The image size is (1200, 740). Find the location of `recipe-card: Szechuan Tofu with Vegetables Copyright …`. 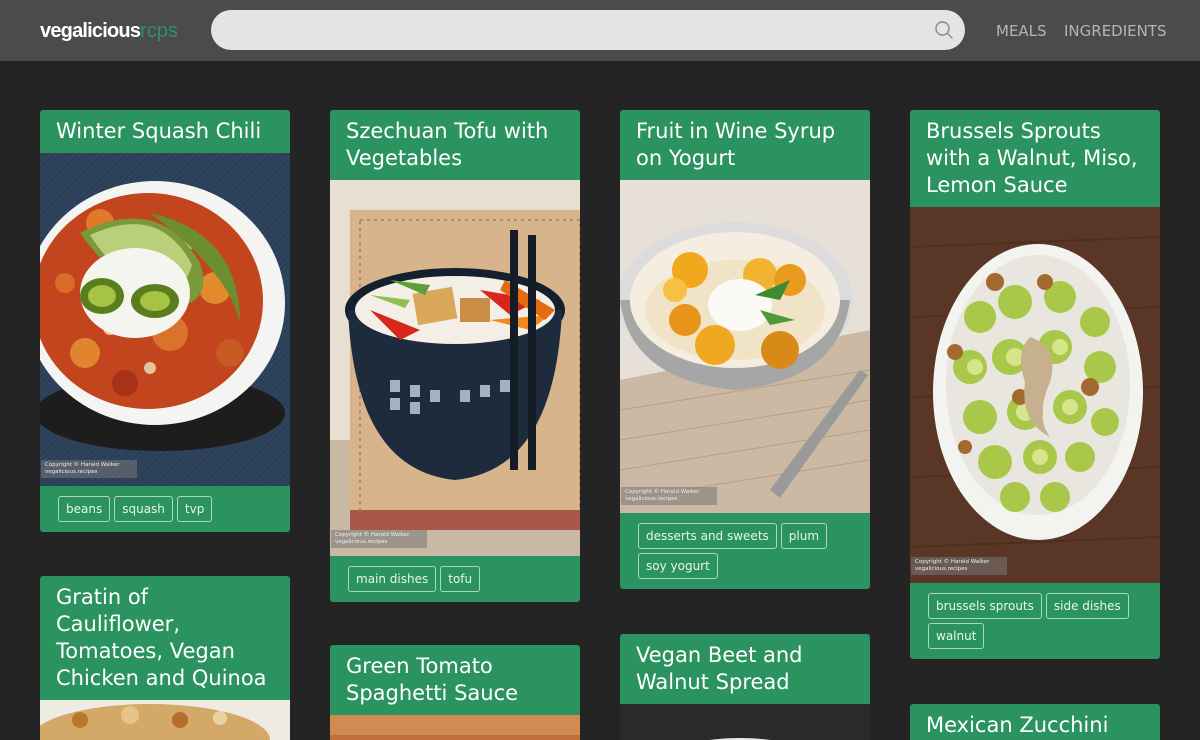

recipe-card: Szechuan Tofu with Vegetables Copyright … is located at coordinates (455, 356).